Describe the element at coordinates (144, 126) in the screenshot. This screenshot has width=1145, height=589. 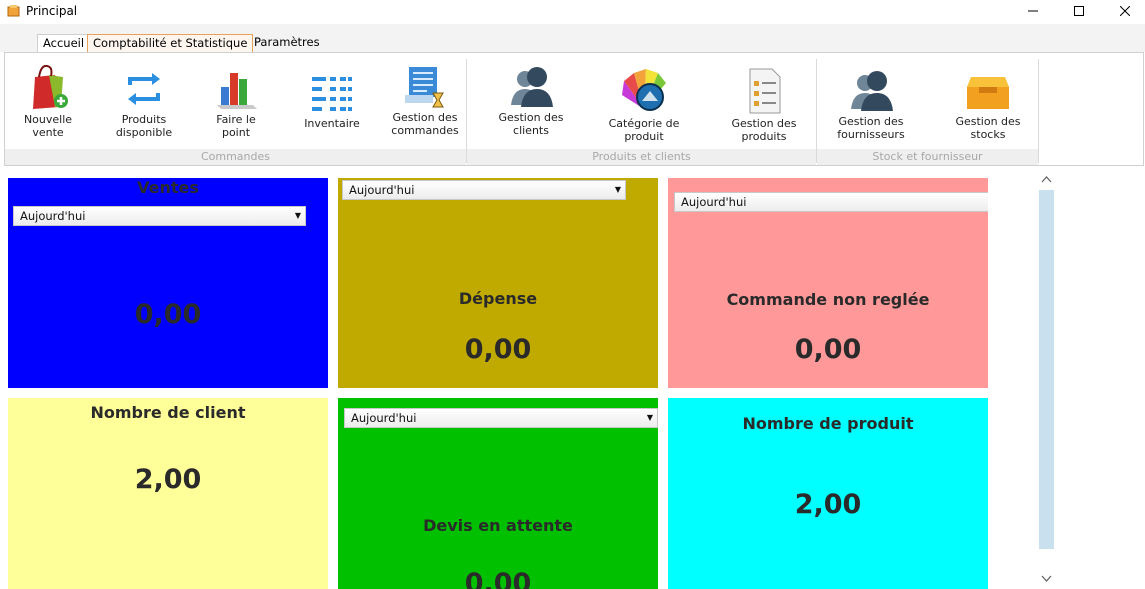
I see `produits-disponible-label: Produits disponible` at that location.